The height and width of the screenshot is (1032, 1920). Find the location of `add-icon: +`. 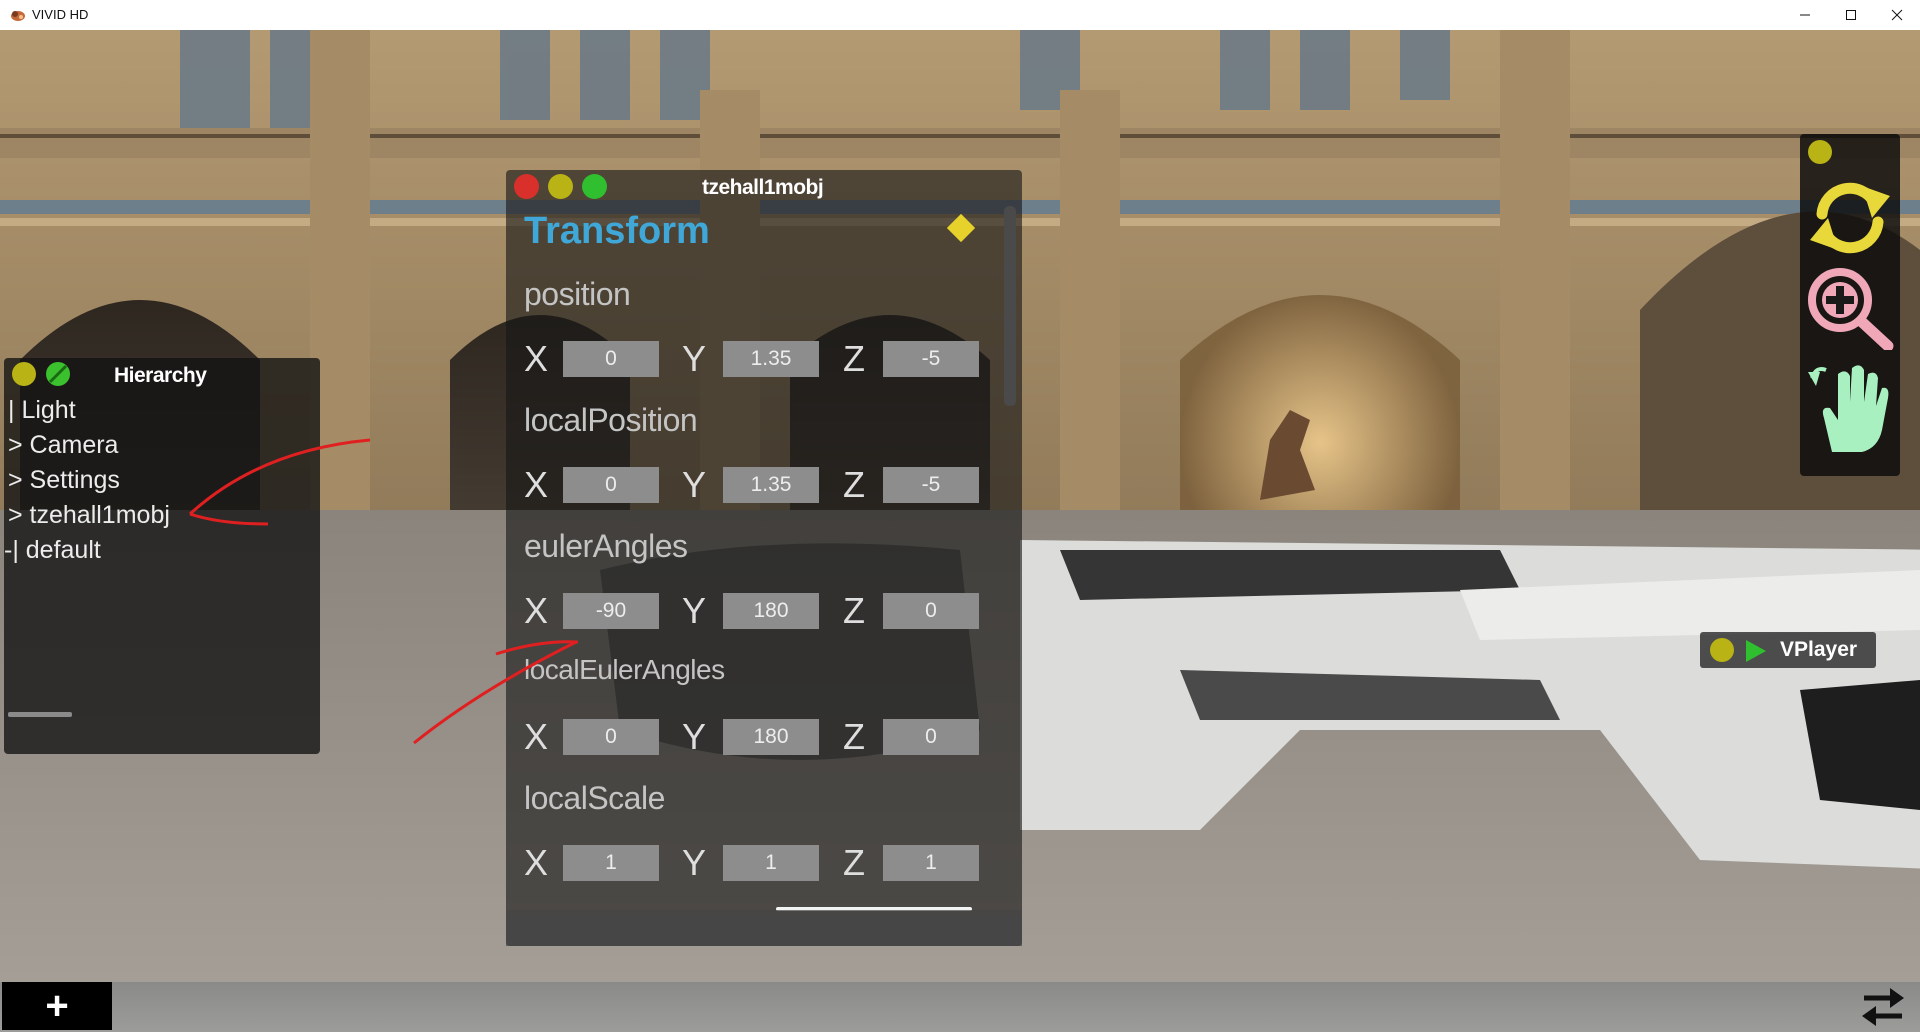

add-icon: + is located at coordinates (57, 1006).